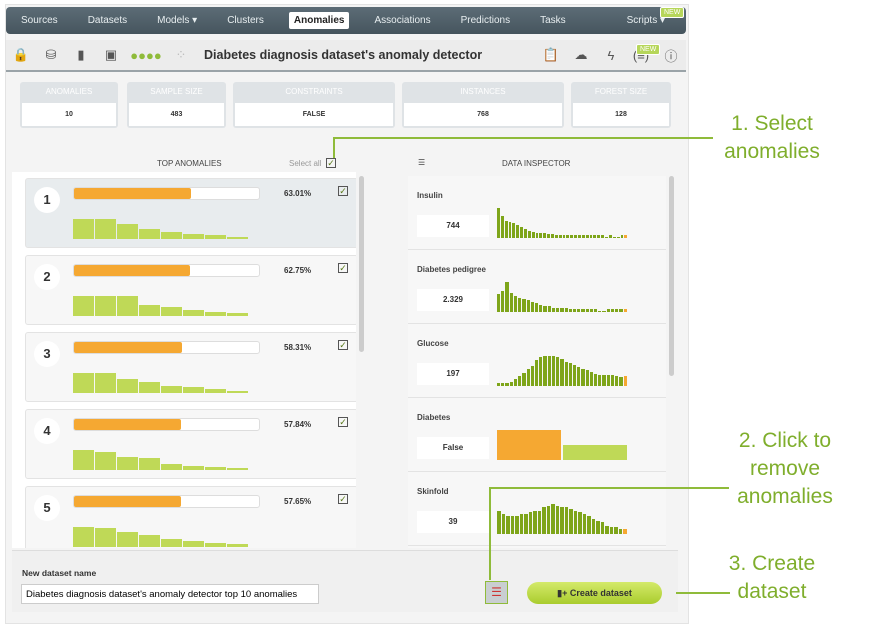 This screenshot has height=628, width=871. I want to click on anomaly-score: 57.84%, so click(298, 424).